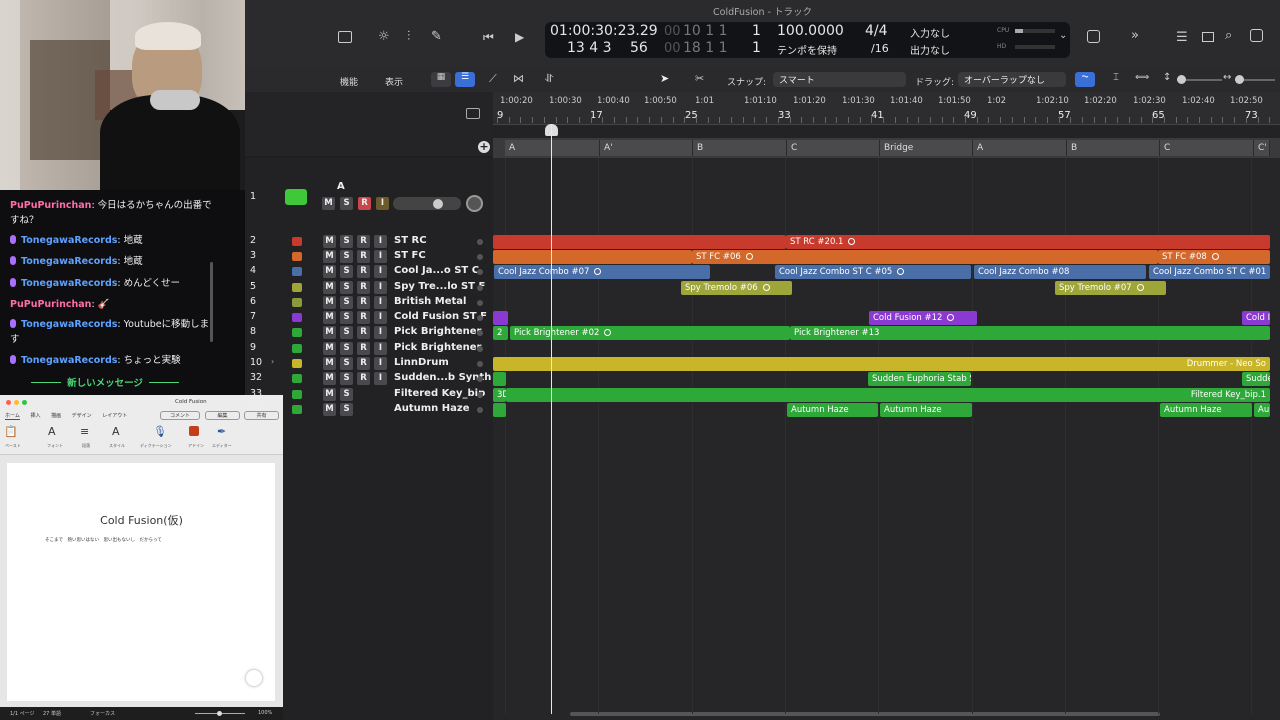  What do you see at coordinates (1012, 79) in the screenshot?
I see `drag-dropdown: オーバーラップなし` at bounding box center [1012, 79].